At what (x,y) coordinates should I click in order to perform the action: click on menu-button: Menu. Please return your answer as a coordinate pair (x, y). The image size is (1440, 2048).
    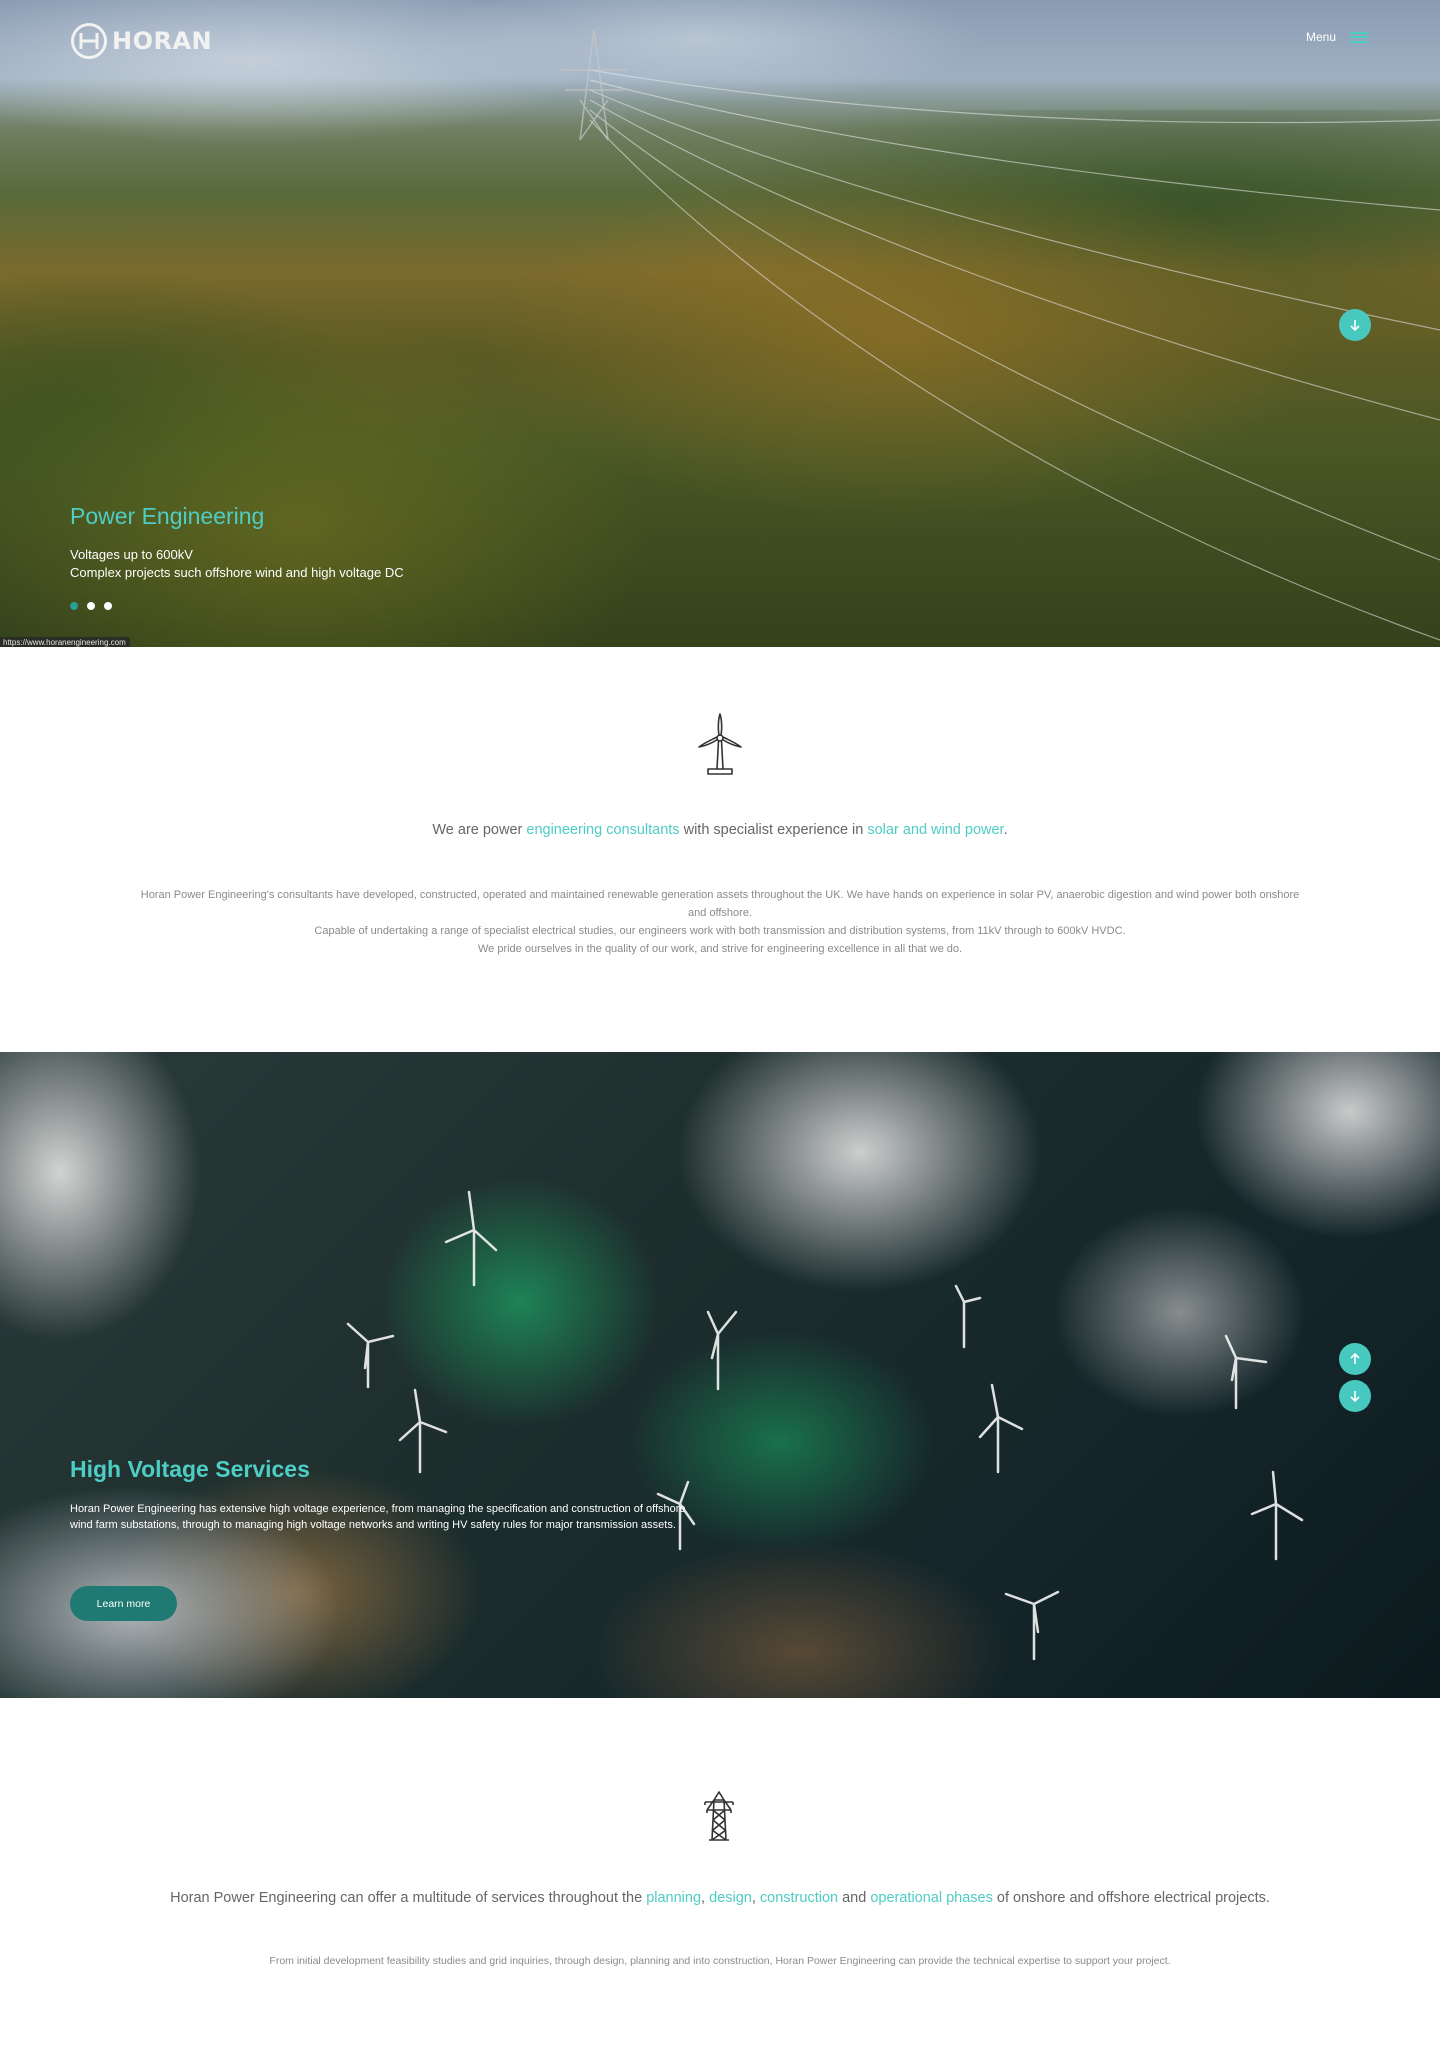
    Looking at the image, I should click on (1337, 37).